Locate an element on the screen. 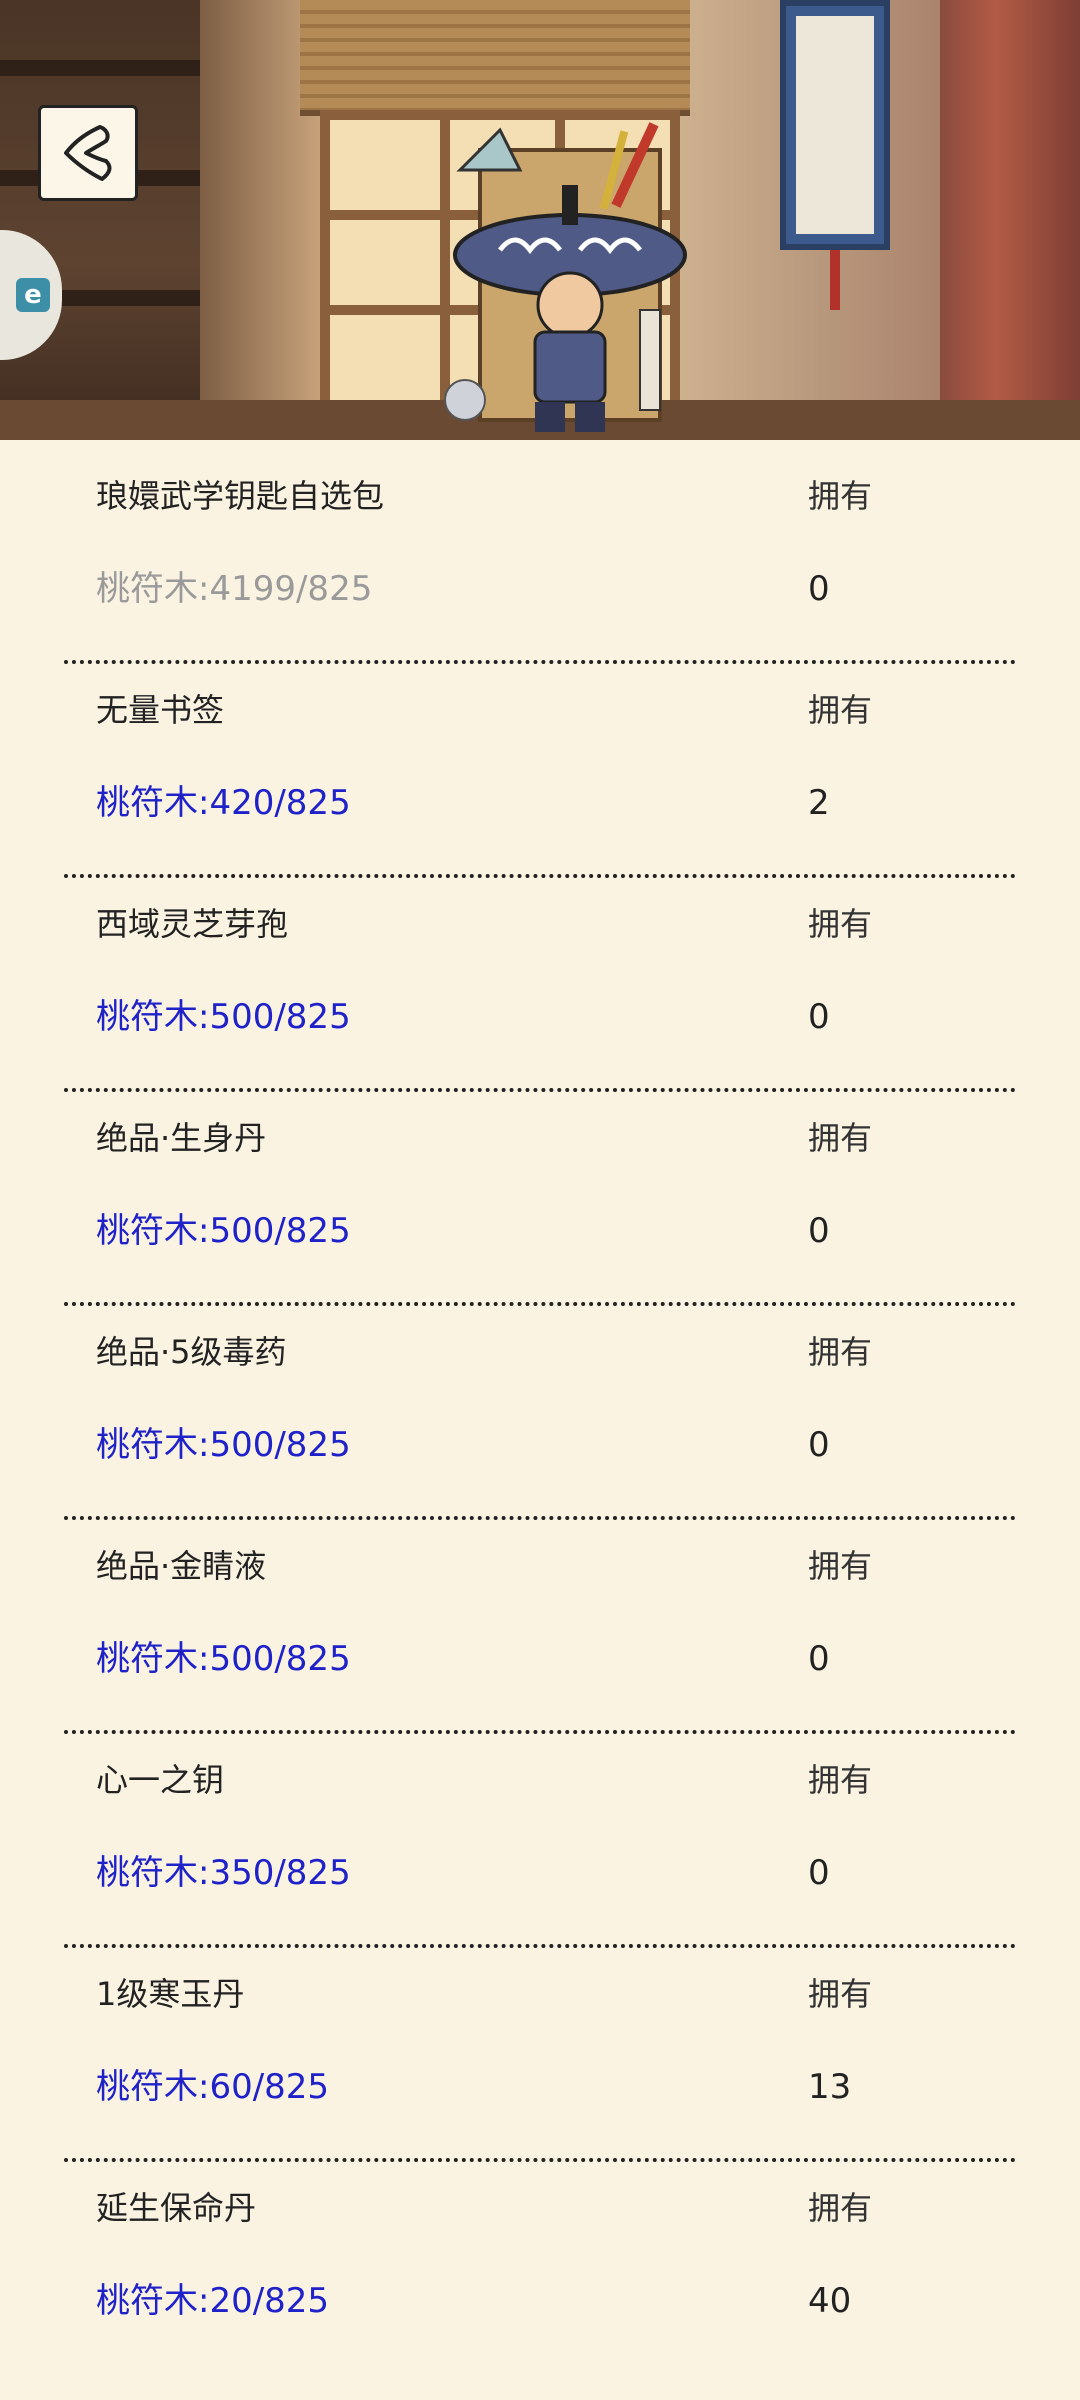  back-button is located at coordinates (88, 153).